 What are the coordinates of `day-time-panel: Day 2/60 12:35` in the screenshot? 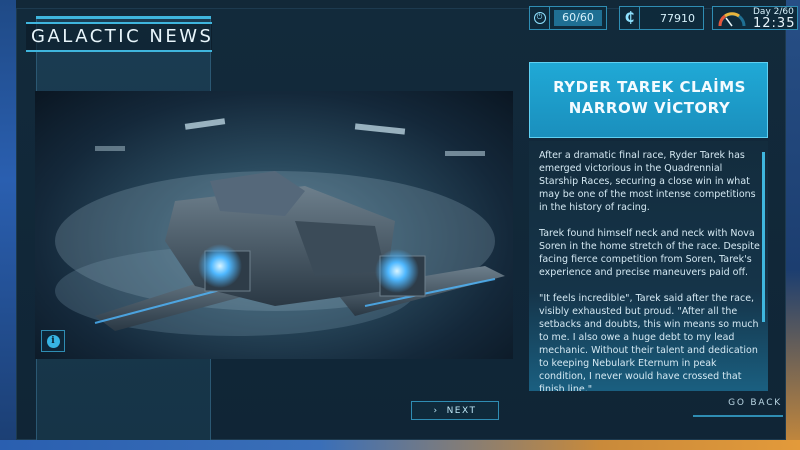 It's located at (755, 18).